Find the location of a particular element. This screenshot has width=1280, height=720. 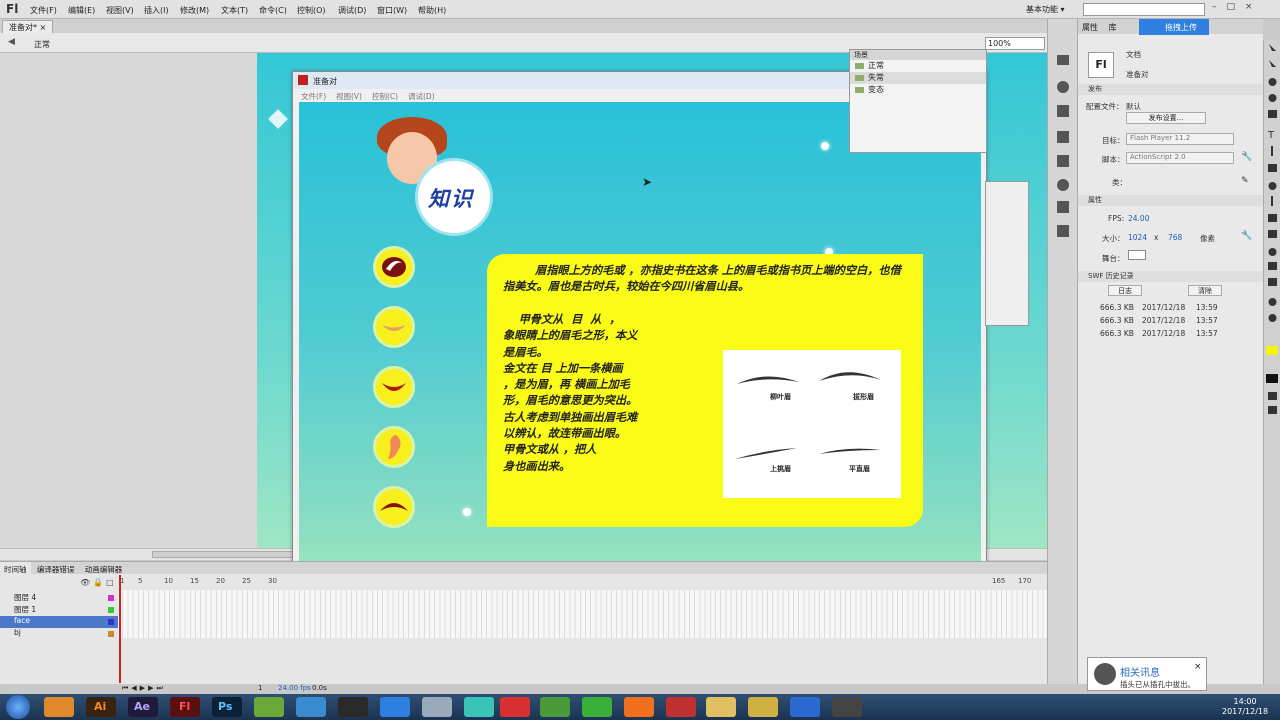

menu-debug: 调试(D) is located at coordinates (352, 10).